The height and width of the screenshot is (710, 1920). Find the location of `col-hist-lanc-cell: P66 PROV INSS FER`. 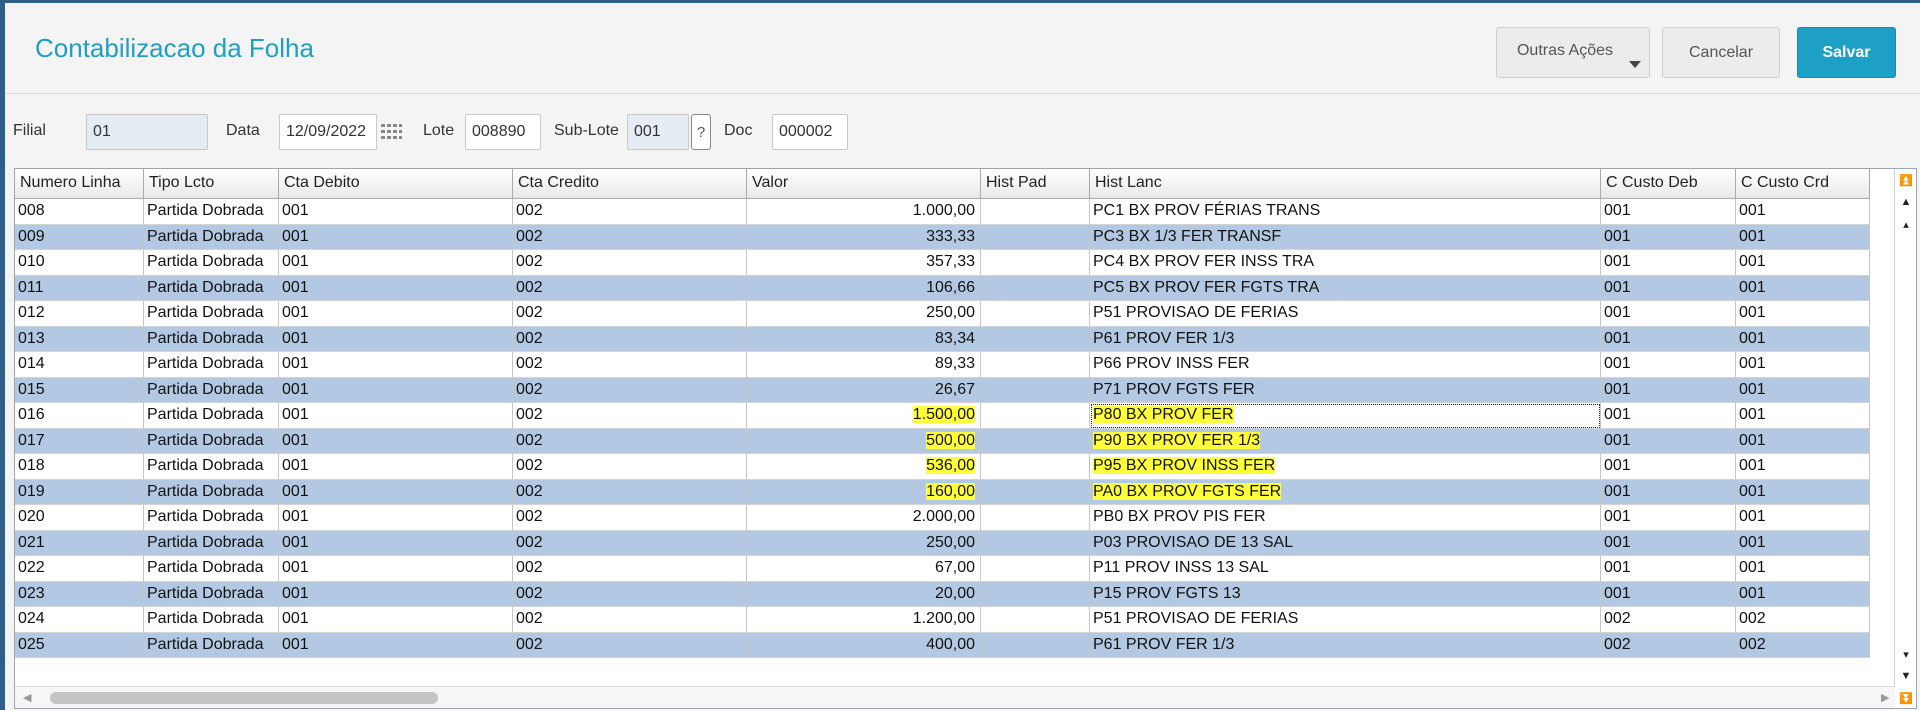

col-hist-lanc-cell: P66 PROV INSS FER is located at coordinates (1345, 365).